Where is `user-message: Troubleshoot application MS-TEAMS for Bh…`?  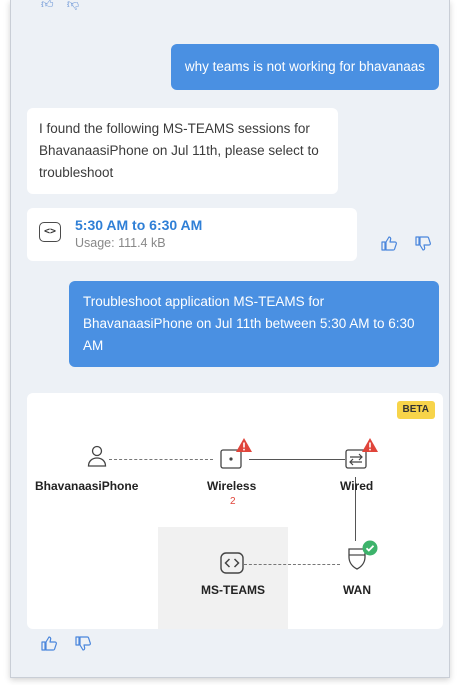
user-message: Troubleshoot application MS-TEAMS for Bh… is located at coordinates (254, 324).